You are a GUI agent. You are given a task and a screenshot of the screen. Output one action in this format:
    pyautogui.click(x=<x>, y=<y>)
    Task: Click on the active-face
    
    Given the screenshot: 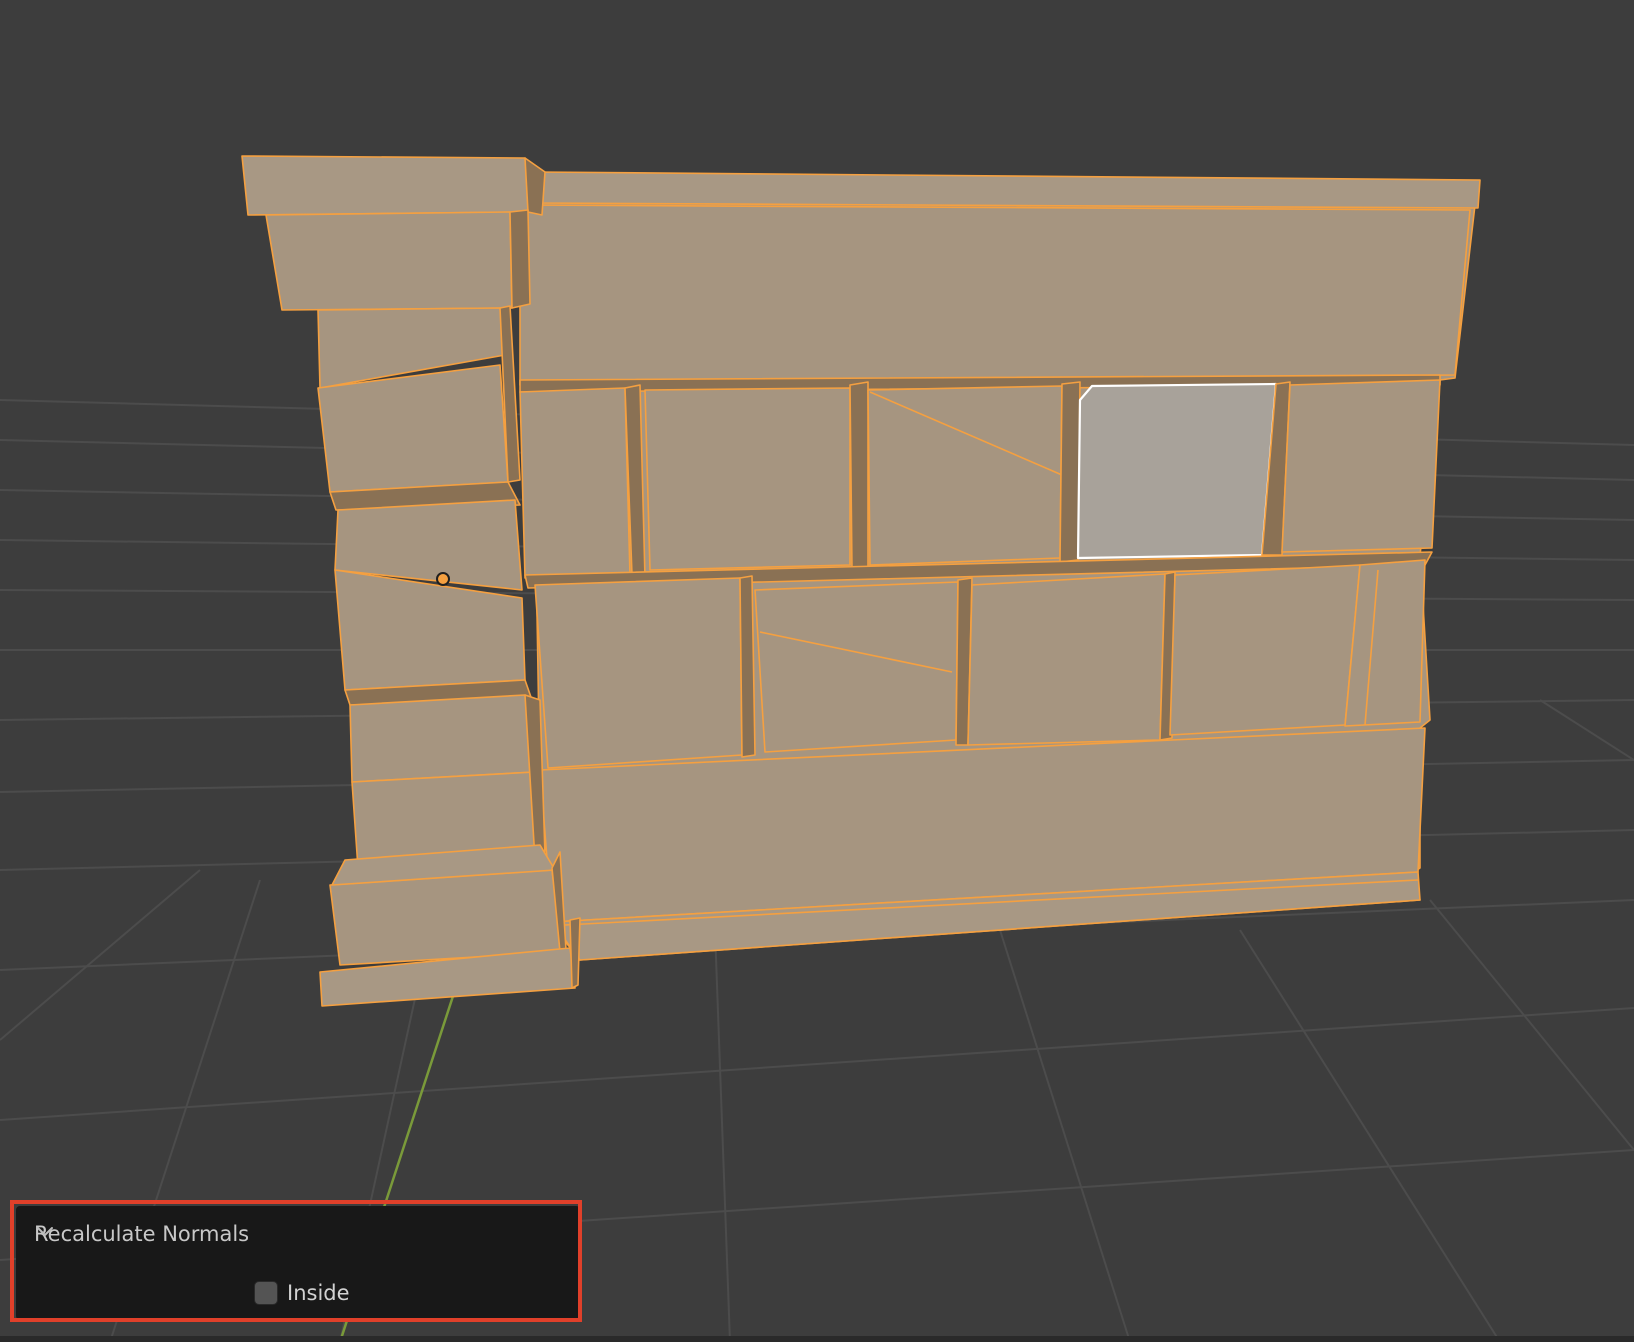 What is the action you would take?
    pyautogui.click(x=1177, y=471)
    